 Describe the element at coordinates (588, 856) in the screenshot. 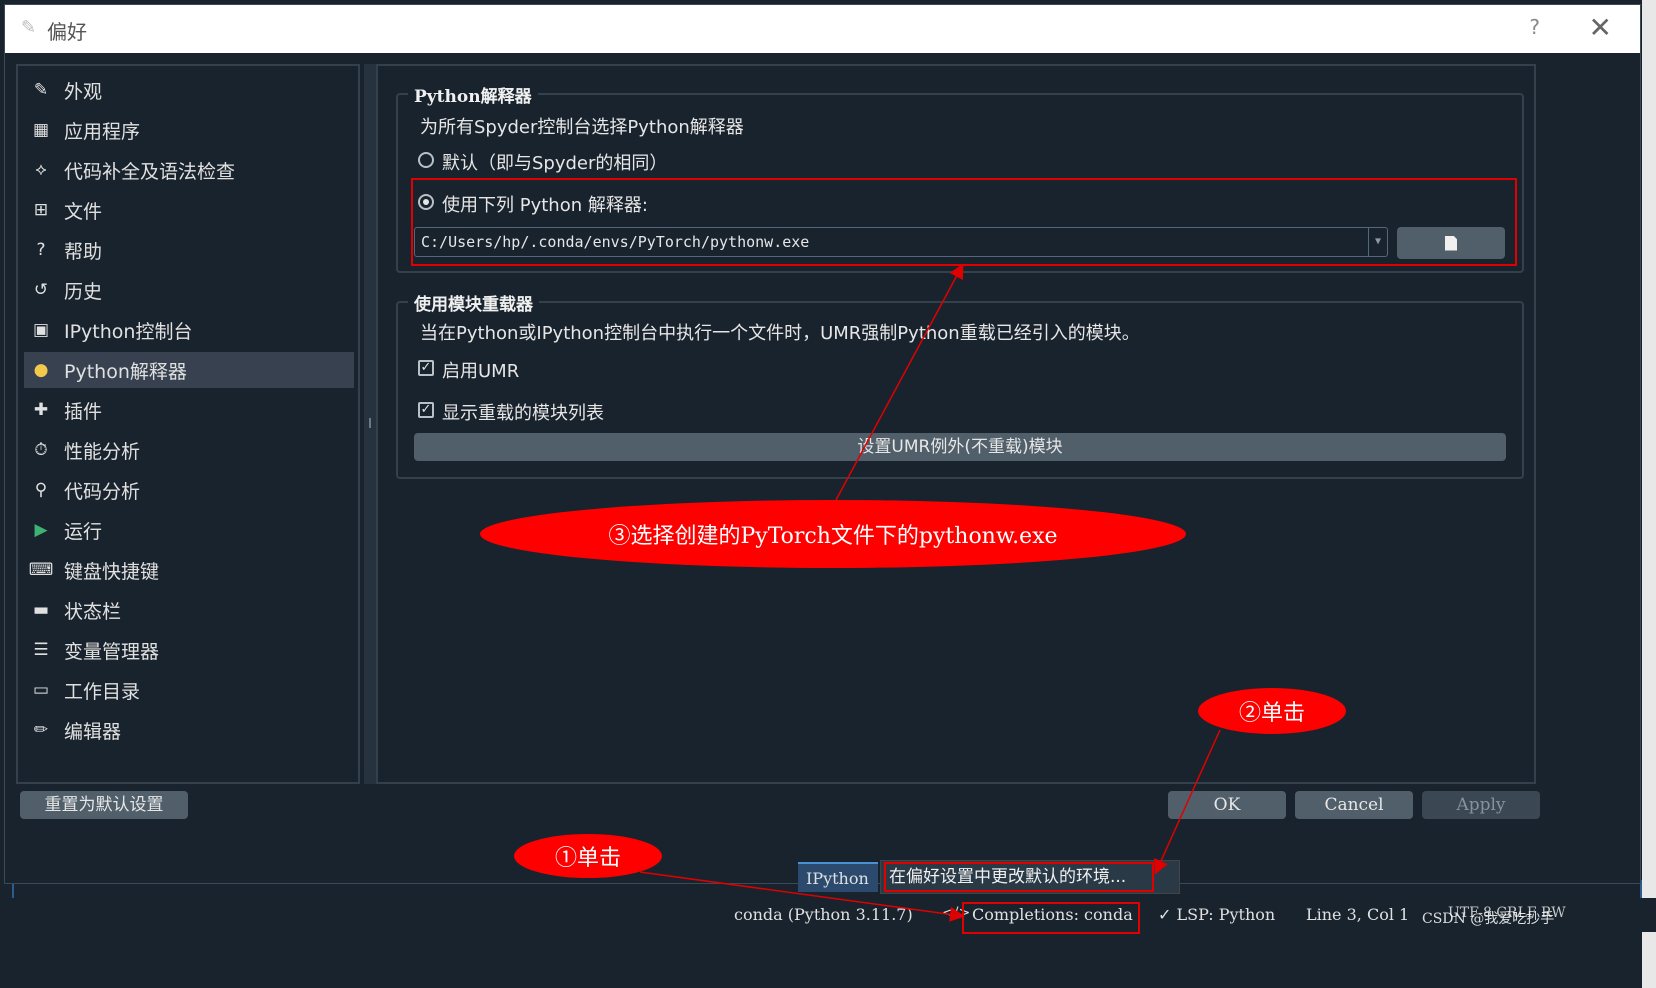

I see `annotation-step1: ①单击` at that location.